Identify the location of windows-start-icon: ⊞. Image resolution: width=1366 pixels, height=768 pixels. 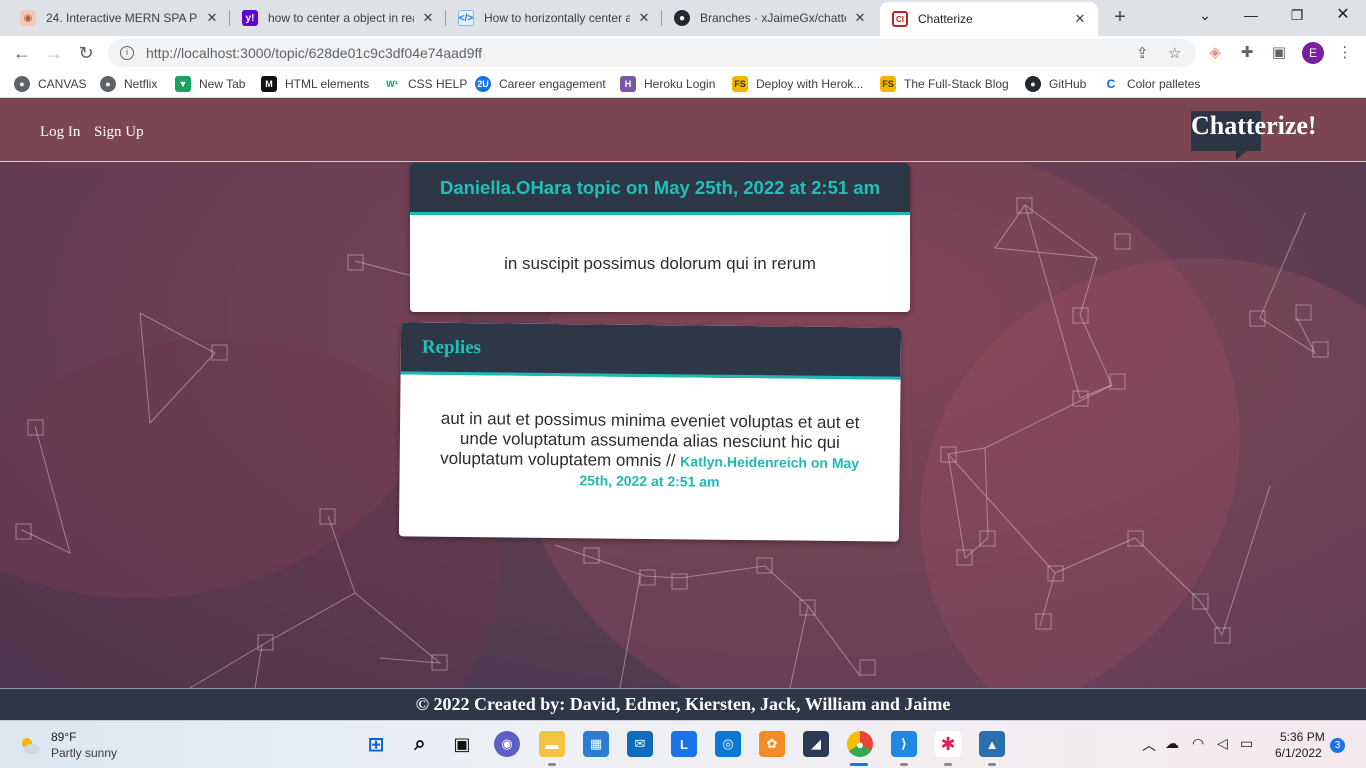
(376, 744).